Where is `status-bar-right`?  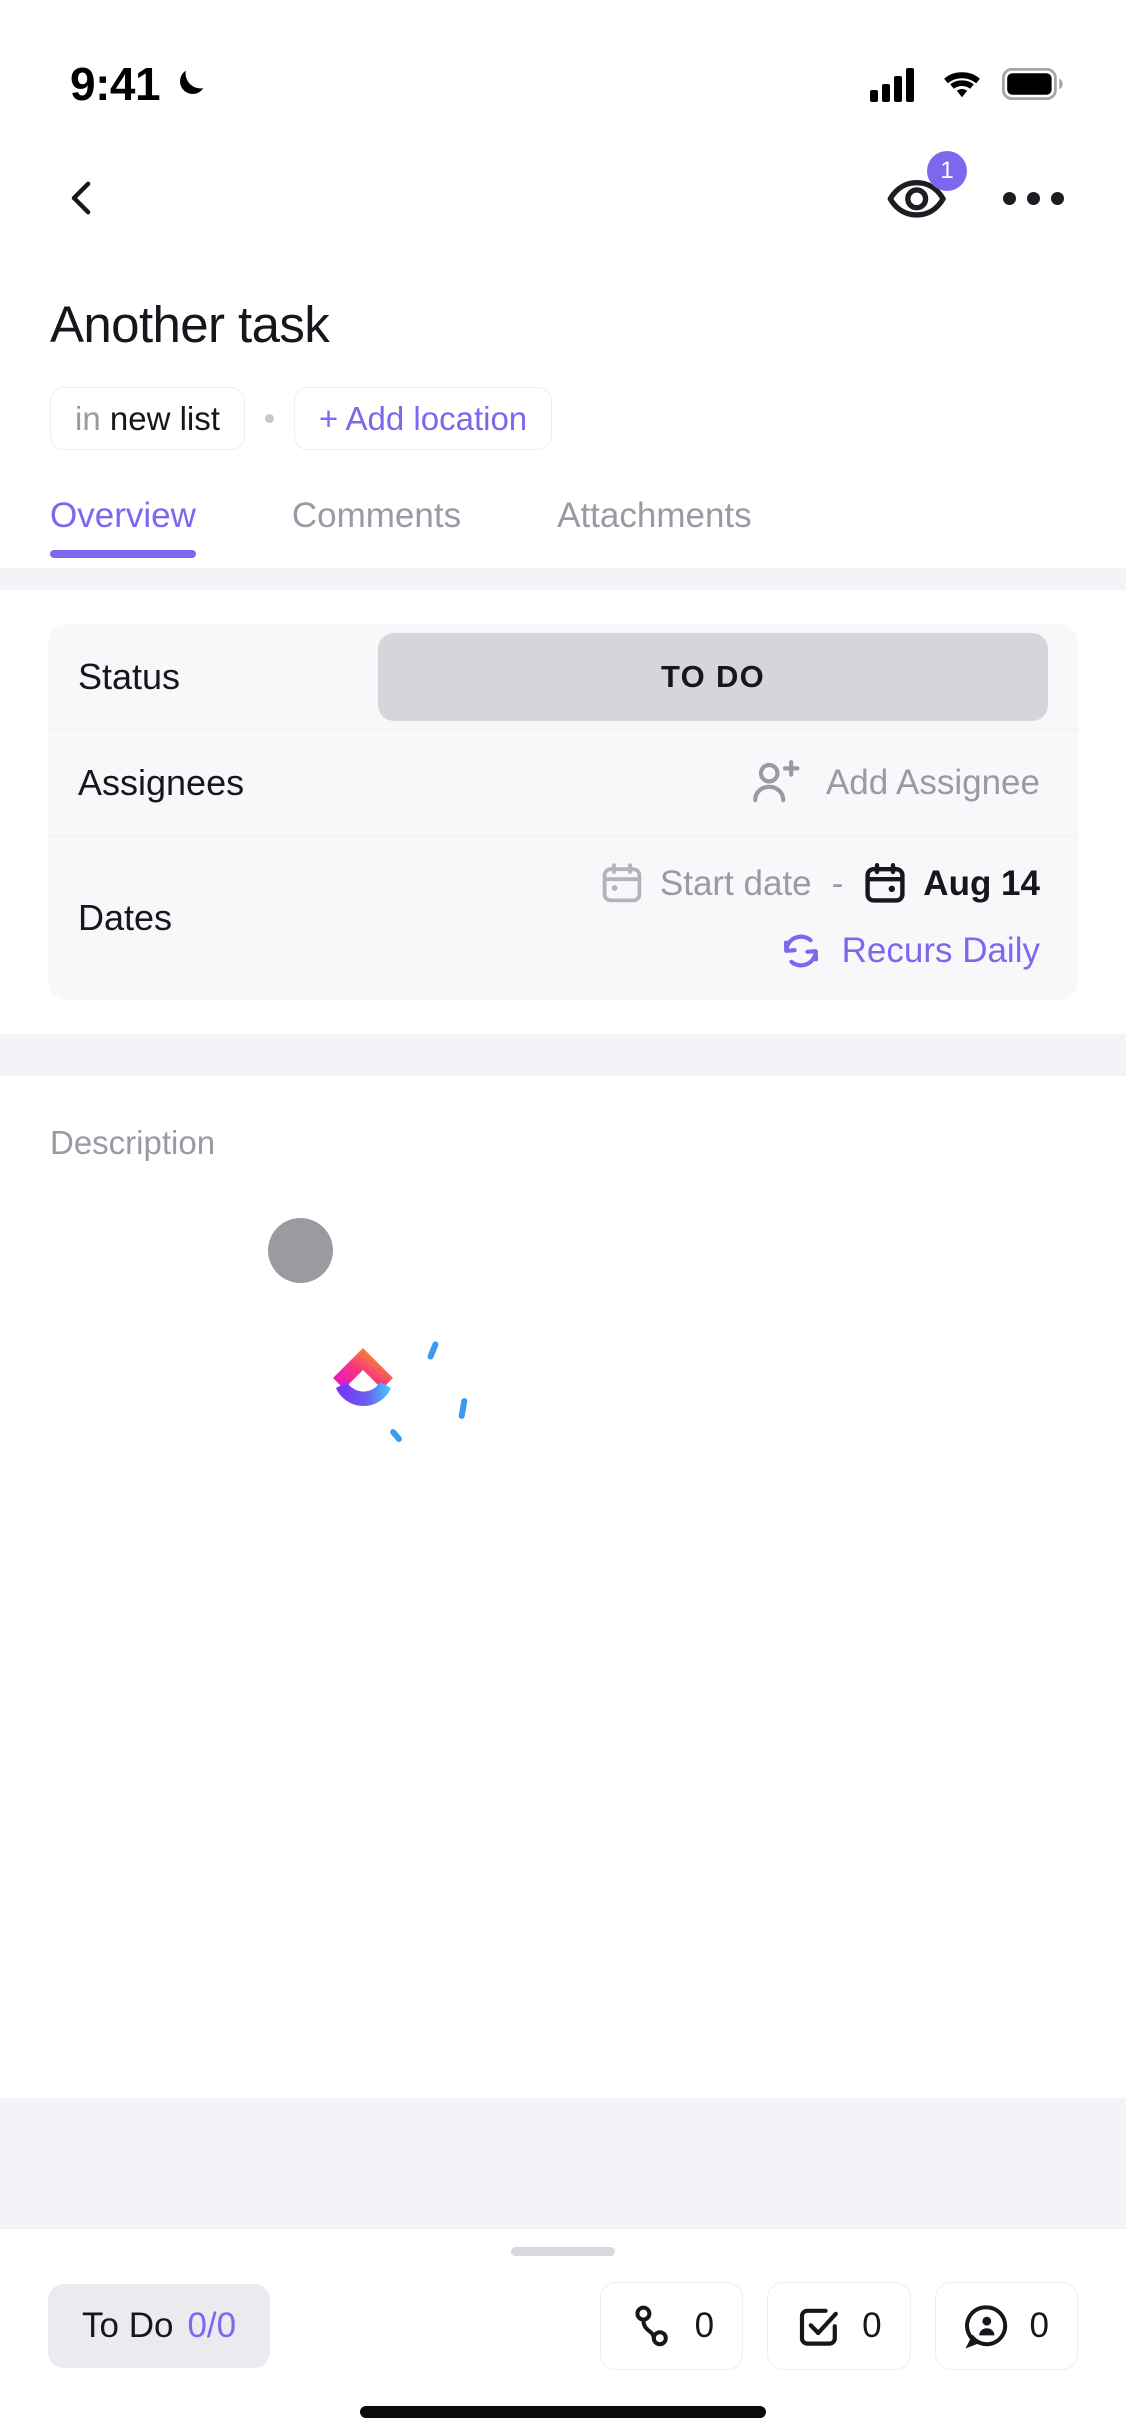 status-bar-right is located at coordinates (967, 84).